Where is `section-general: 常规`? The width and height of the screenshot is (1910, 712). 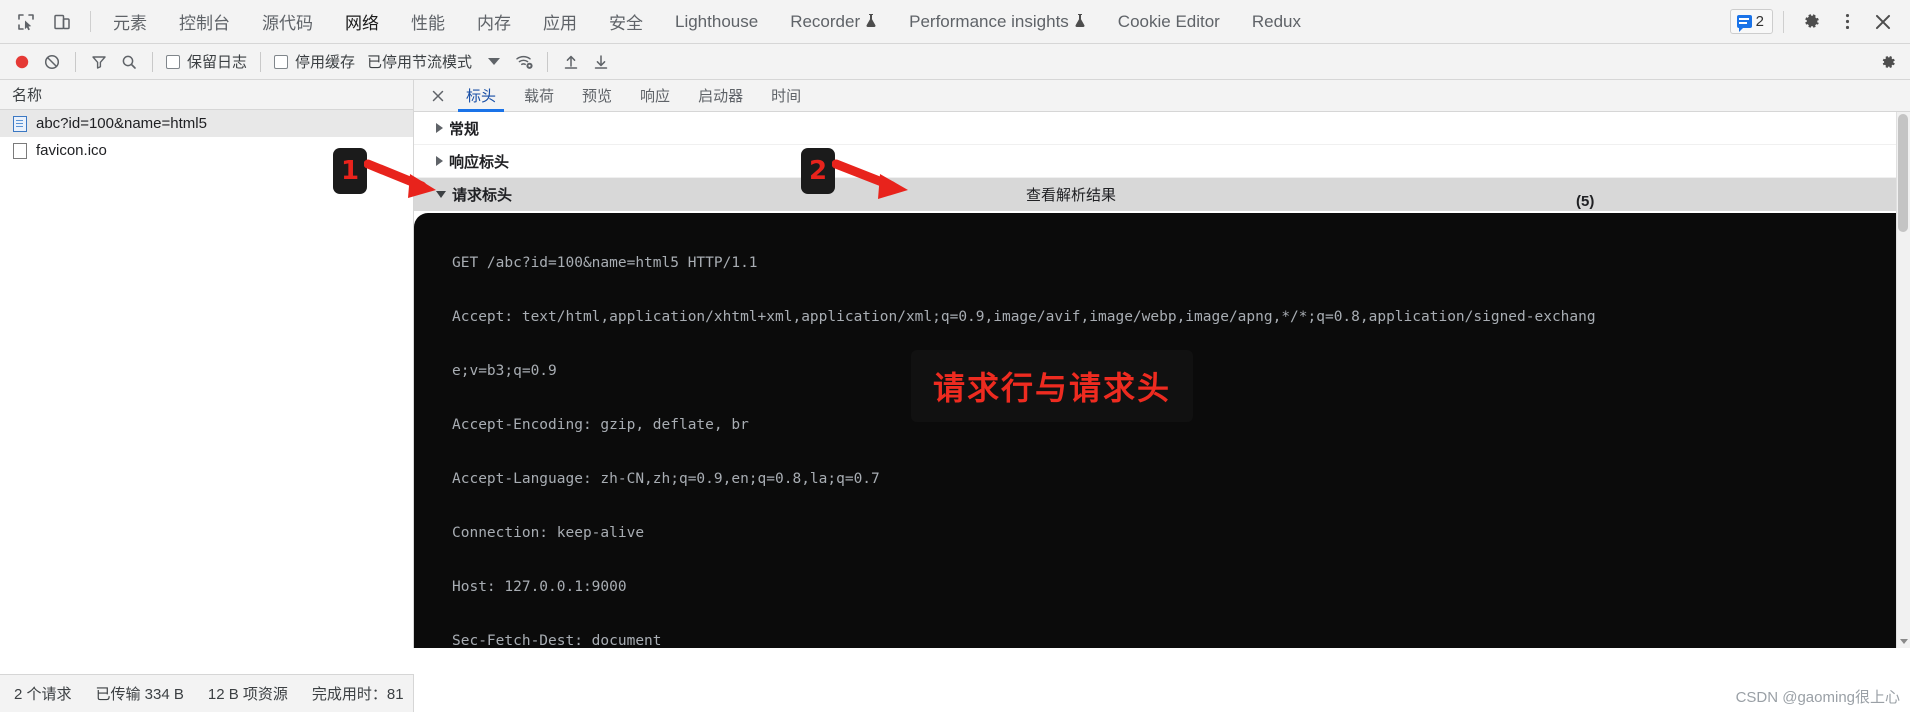
section-general: 常规 is located at coordinates (1162, 128).